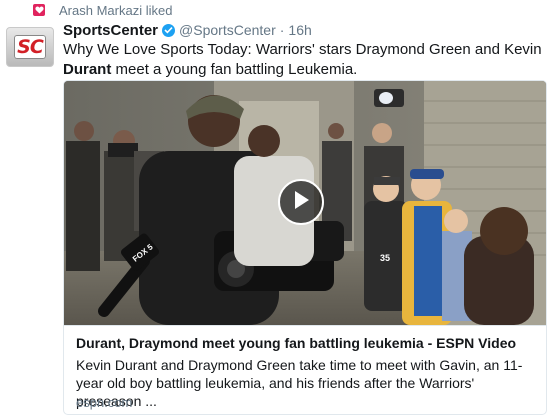 Image resolution: width=554 pixels, height=418 pixels. I want to click on play-icon, so click(301, 202).